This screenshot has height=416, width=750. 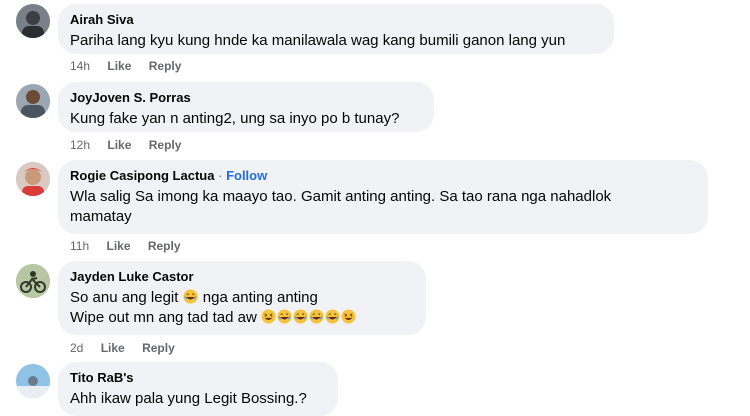 I want to click on comment-actions: 14h Like Reply, so click(x=132, y=66).